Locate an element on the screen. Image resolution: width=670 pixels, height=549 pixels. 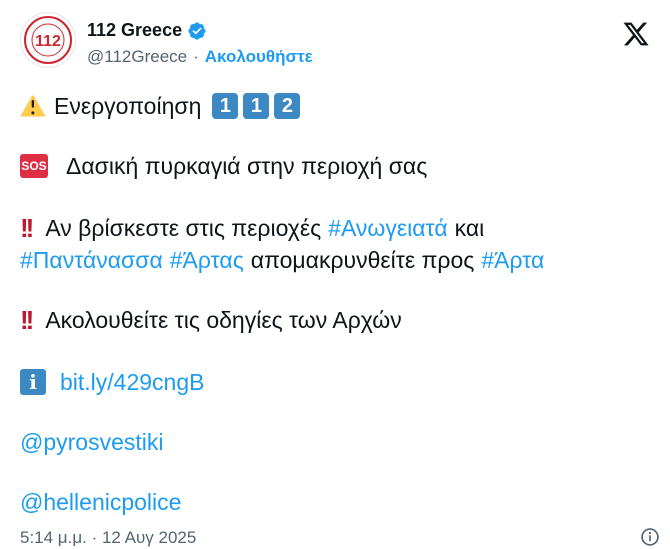
avatar: 112 is located at coordinates (48, 40).